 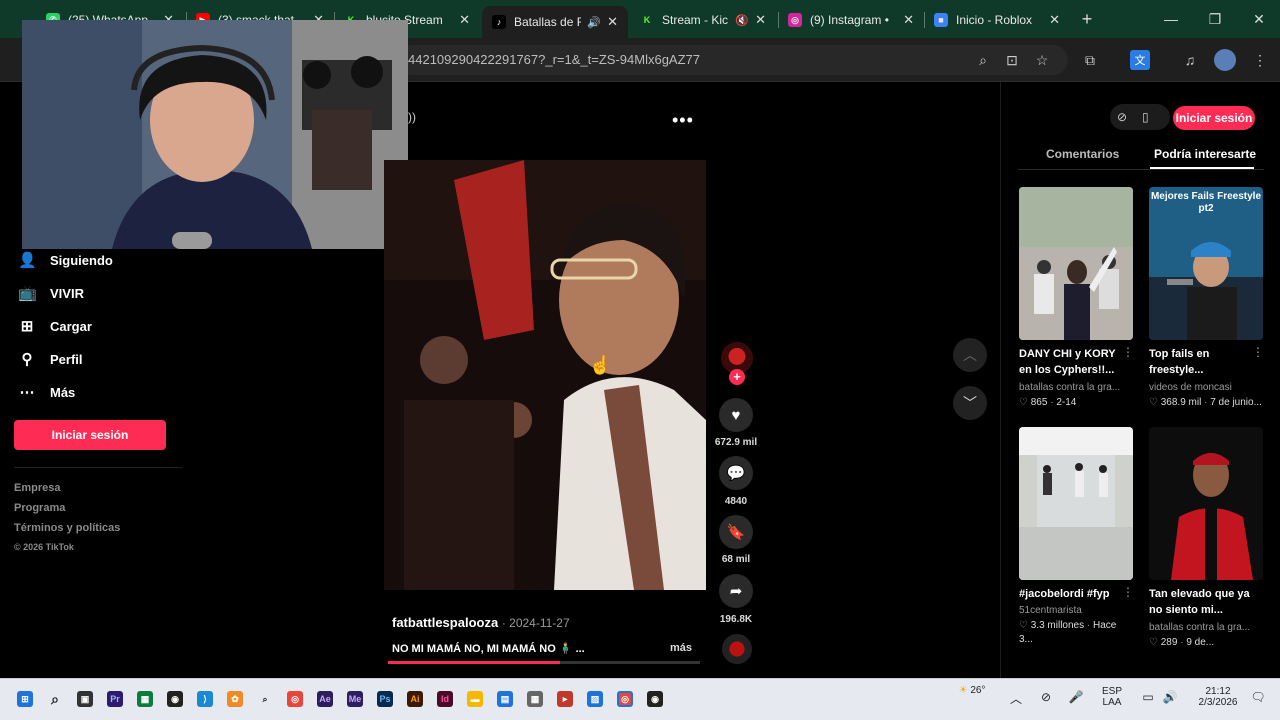 What do you see at coordinates (1087, 19) in the screenshot?
I see `new-tab-button: +` at bounding box center [1087, 19].